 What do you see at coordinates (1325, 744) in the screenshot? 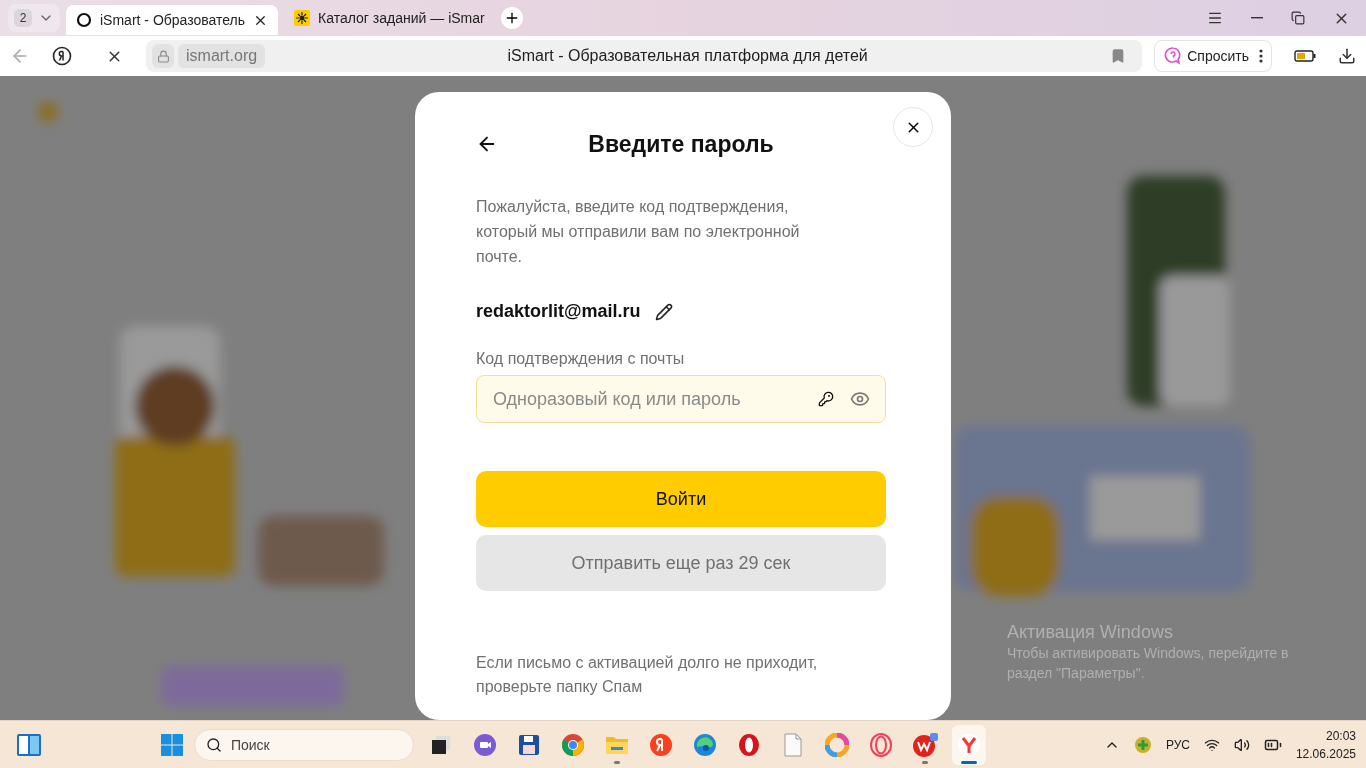
I see `clock: 20:03 12.06.2025` at bounding box center [1325, 744].